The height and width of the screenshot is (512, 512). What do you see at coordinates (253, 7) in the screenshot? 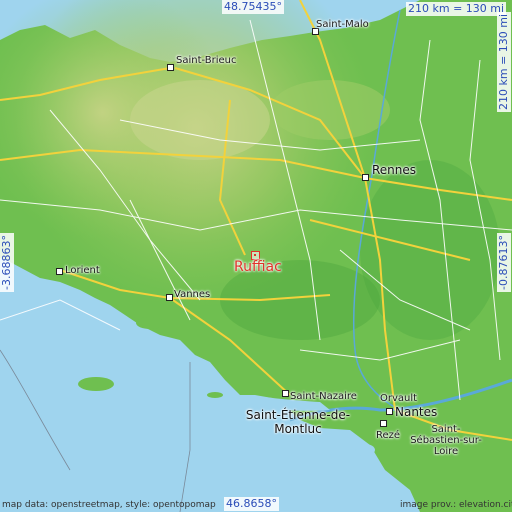
I see `coord-top: 48.75435°` at bounding box center [253, 7].